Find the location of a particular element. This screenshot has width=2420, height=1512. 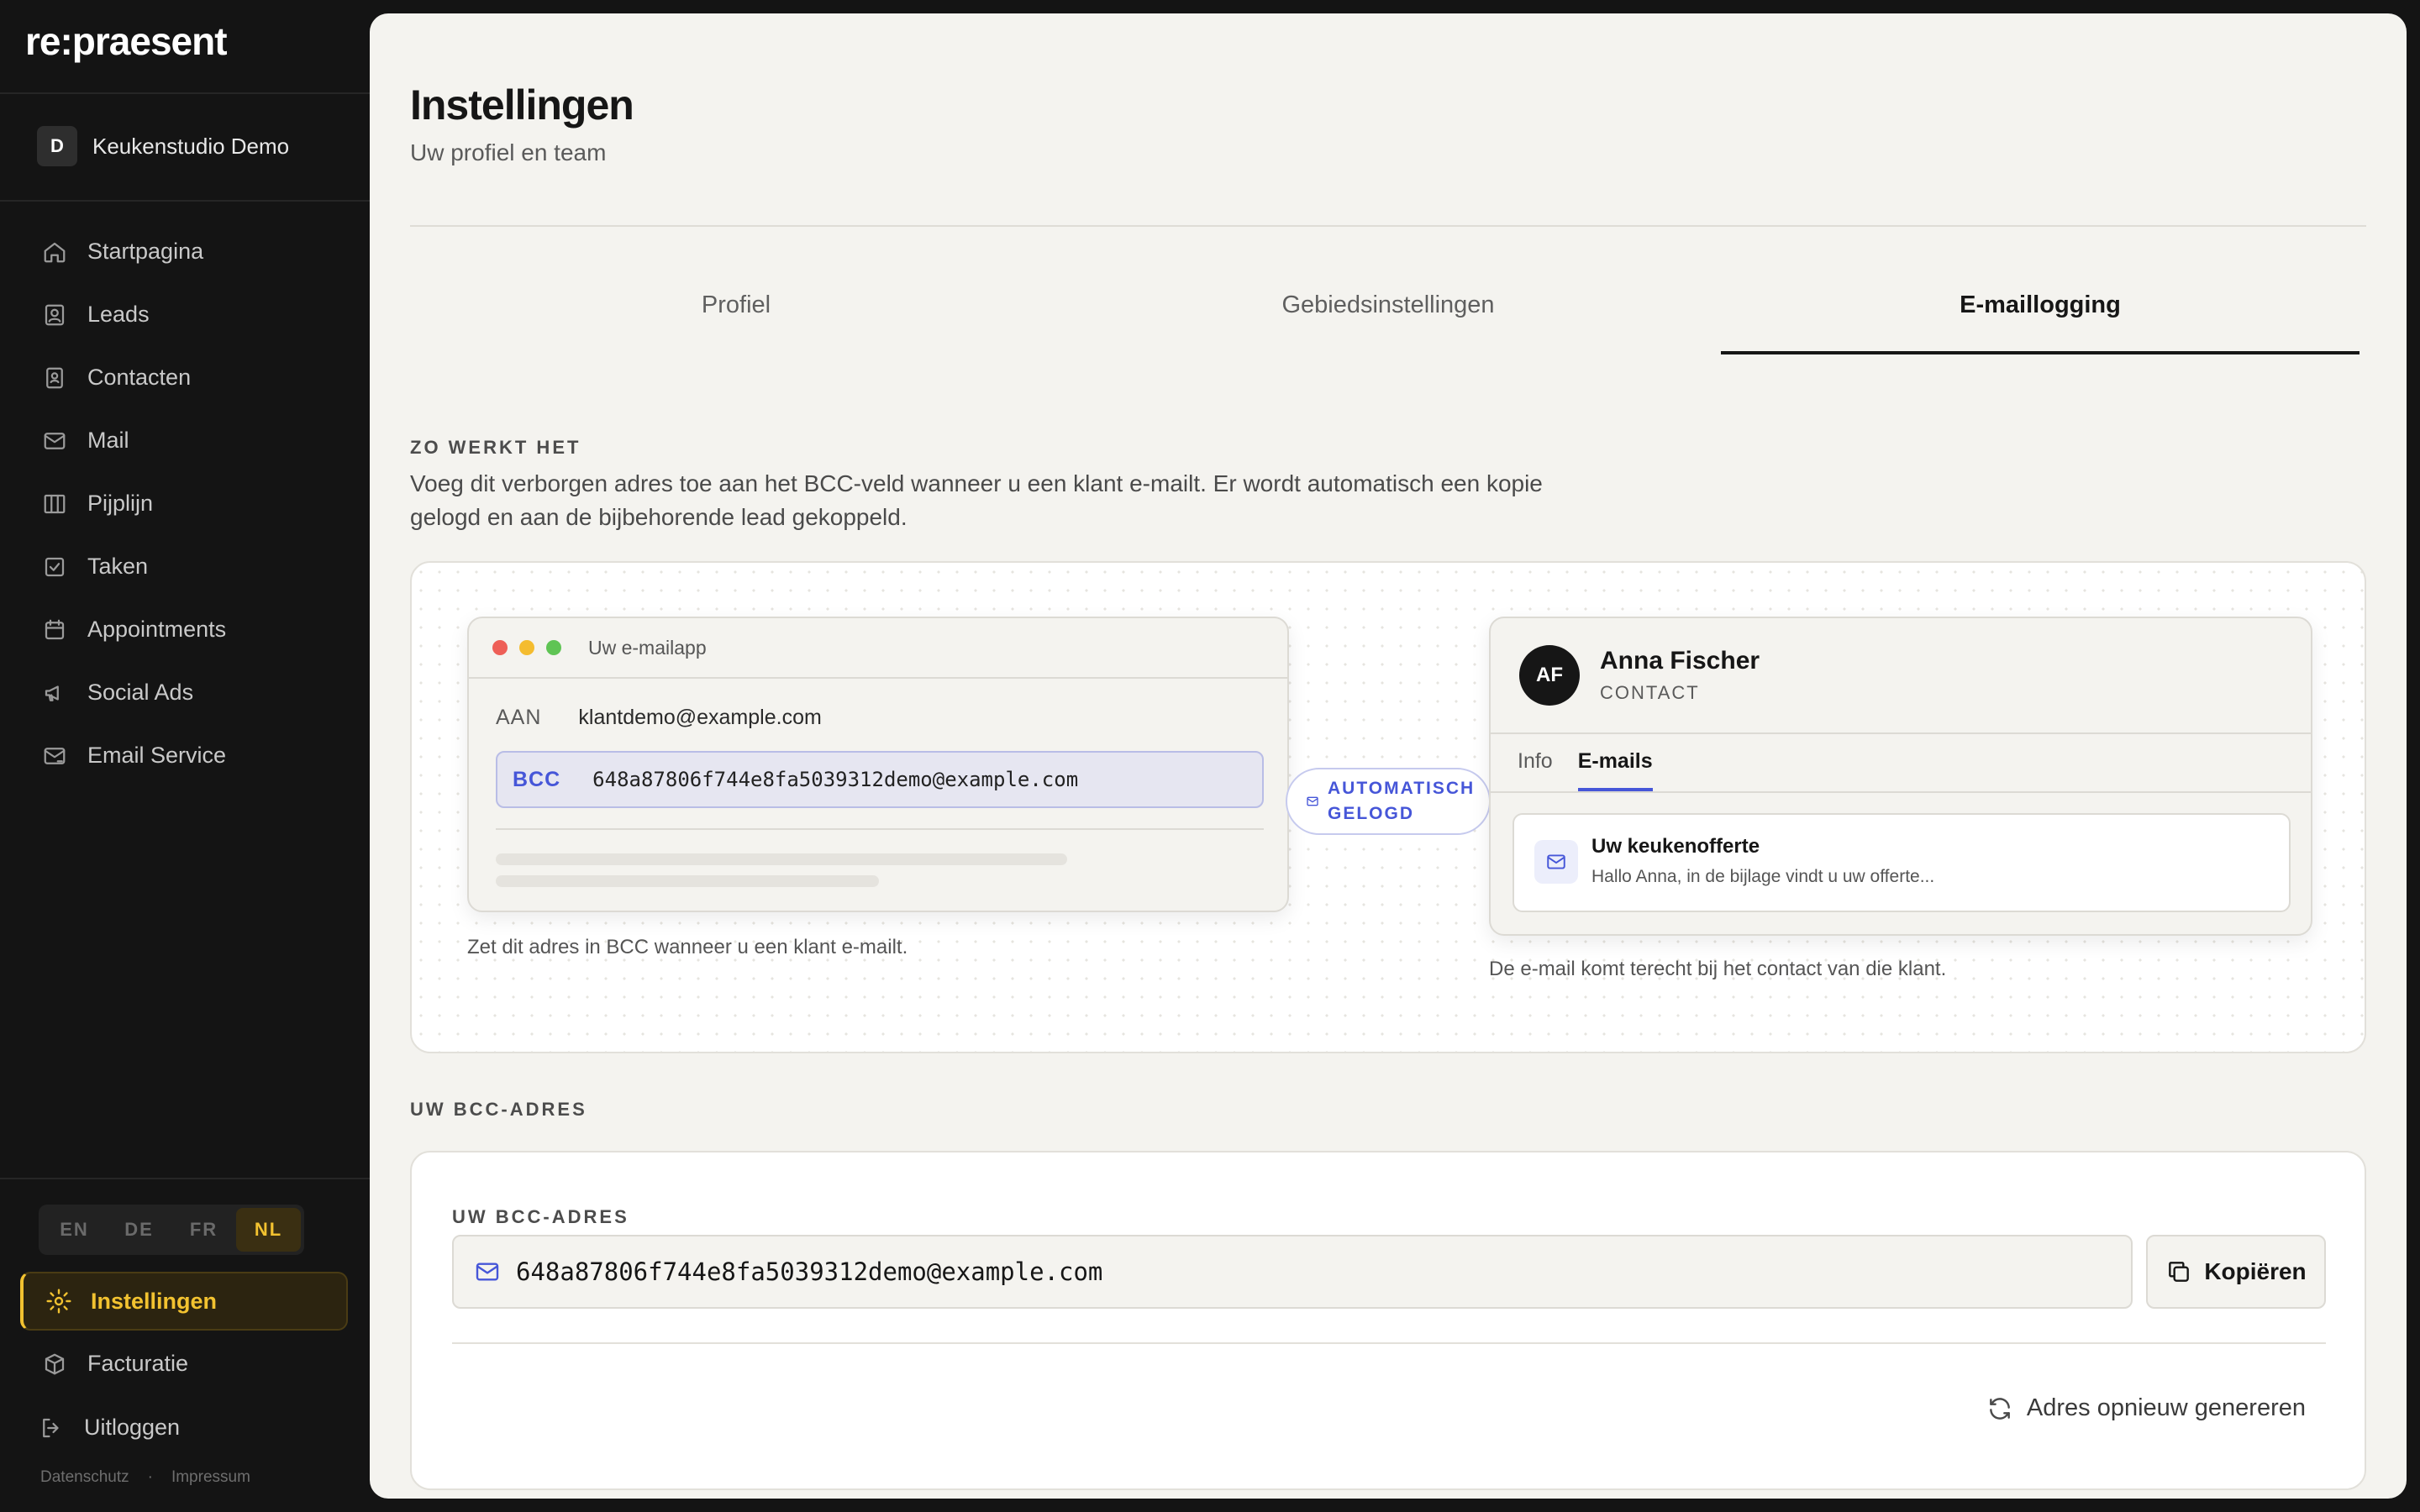

nav-item-email-service: Email Service is located at coordinates (185, 755).